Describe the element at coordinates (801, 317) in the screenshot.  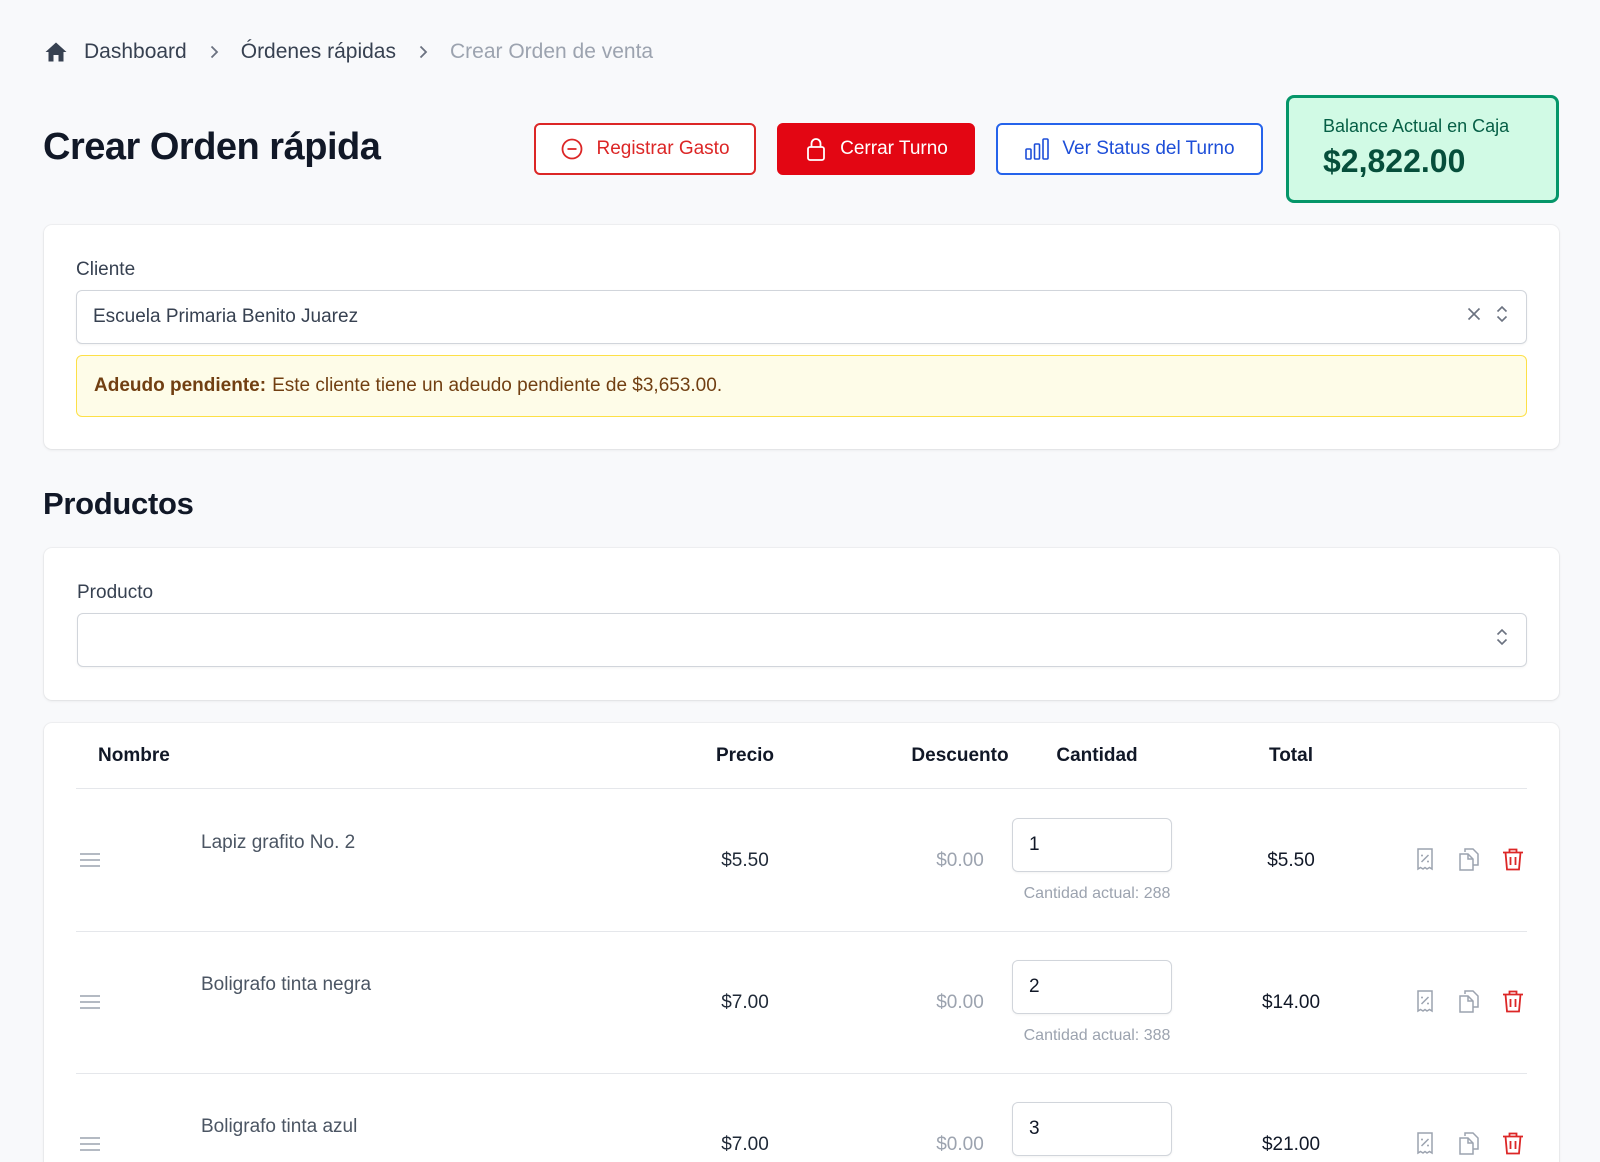
I see `cliente-select: Escuela Primaria Benito Juarez` at that location.